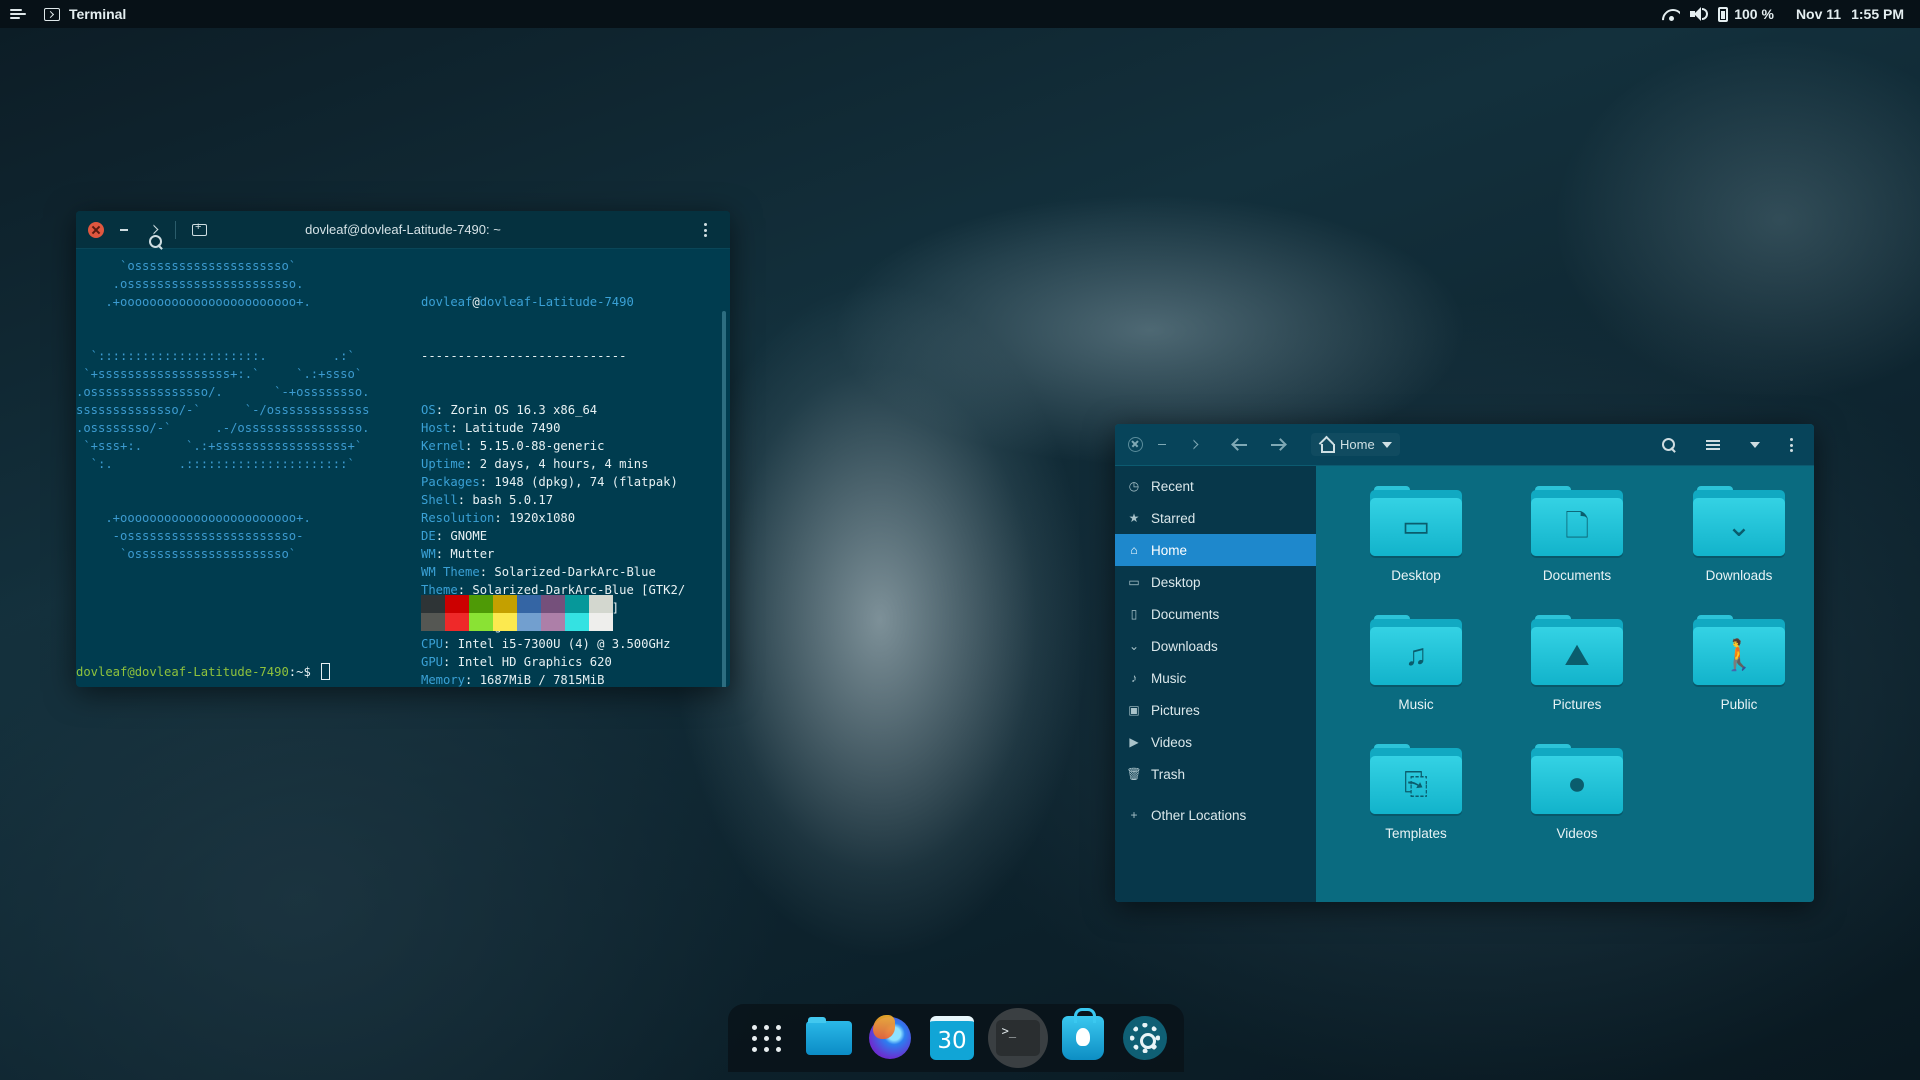  Describe the element at coordinates (1240, 444) in the screenshot. I see `back-arrow-icon` at that location.